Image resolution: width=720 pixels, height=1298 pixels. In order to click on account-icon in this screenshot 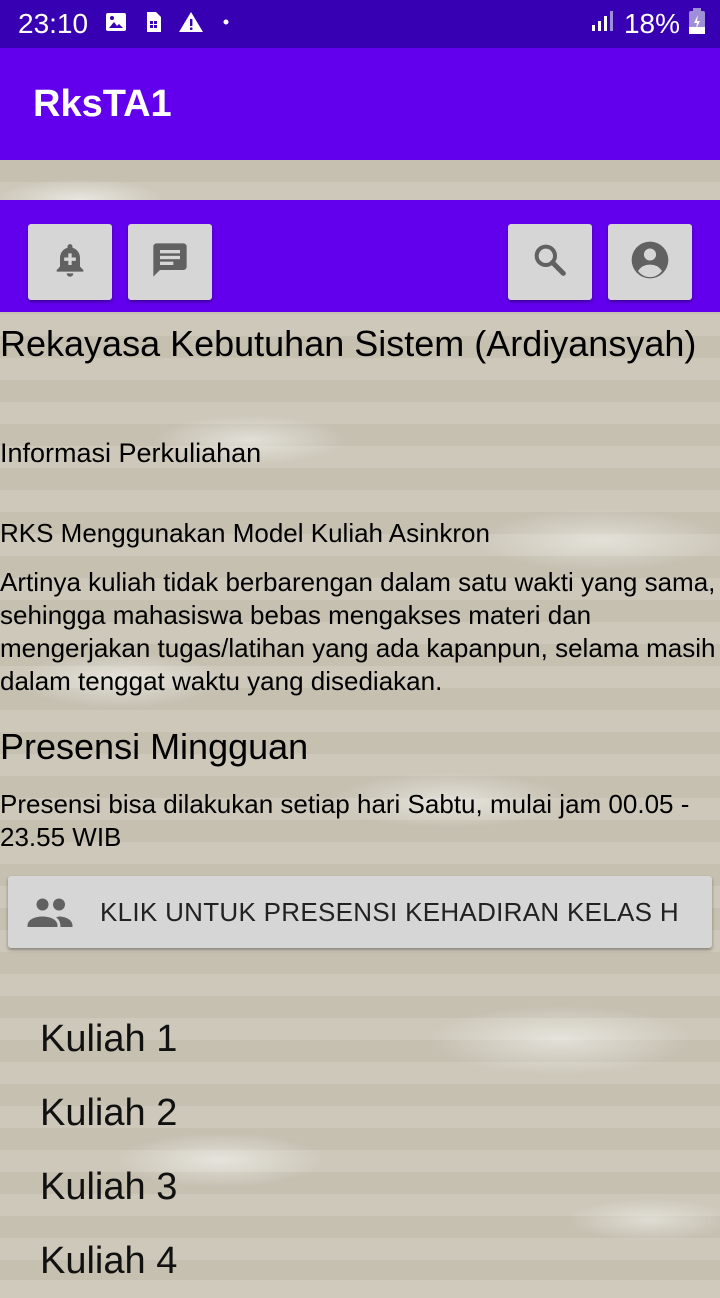, I will do `click(650, 262)`.